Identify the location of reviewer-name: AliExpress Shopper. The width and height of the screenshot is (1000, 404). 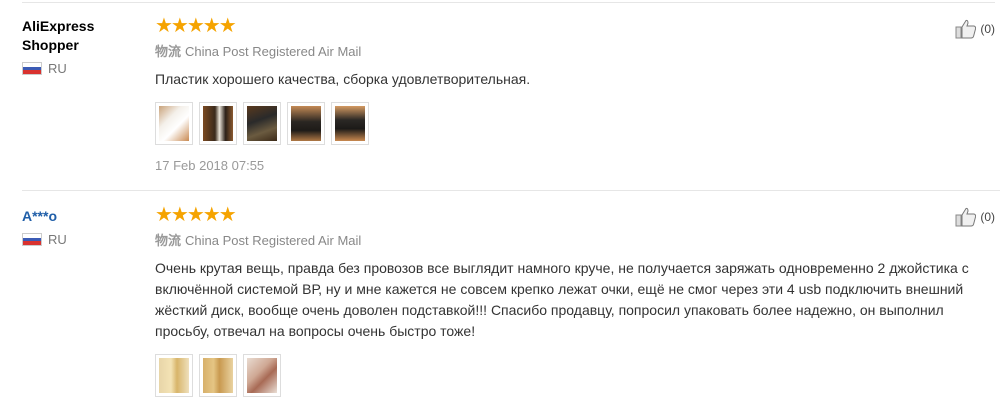
(58, 35).